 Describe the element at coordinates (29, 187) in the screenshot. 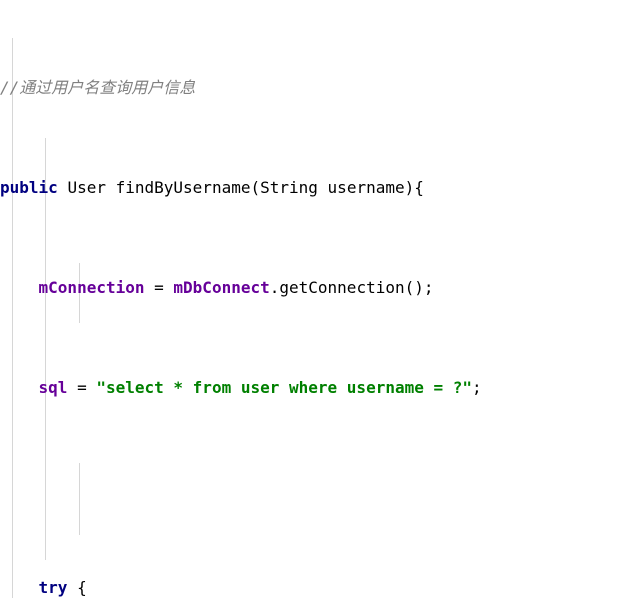

I see `keyword-public: public` at that location.